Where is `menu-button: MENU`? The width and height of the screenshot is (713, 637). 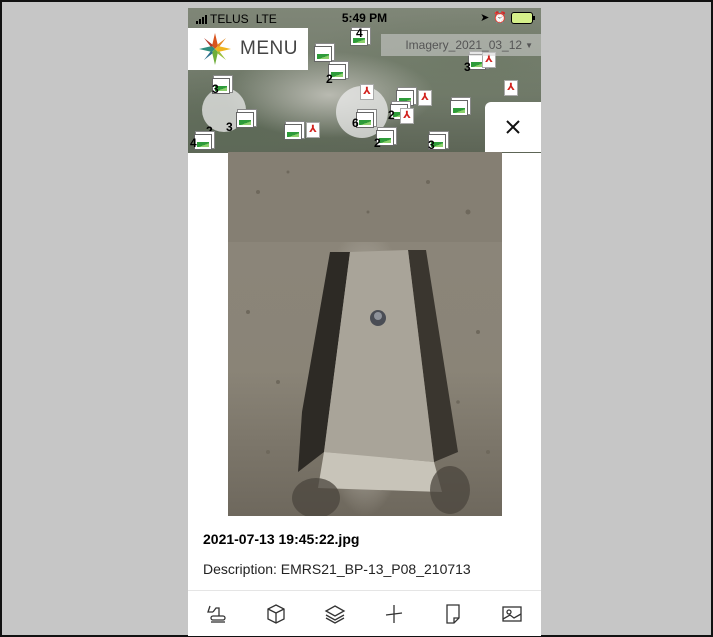 menu-button: MENU is located at coordinates (248, 49).